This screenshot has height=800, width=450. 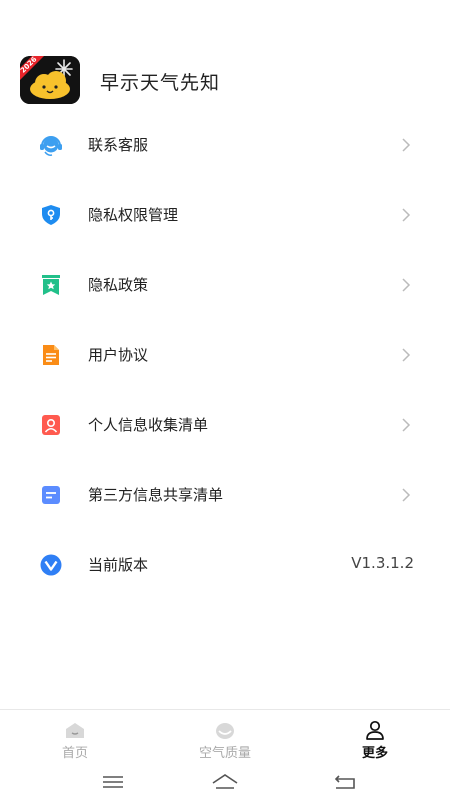 What do you see at coordinates (51, 495) in the screenshot?
I see `file-list-icon` at bounding box center [51, 495].